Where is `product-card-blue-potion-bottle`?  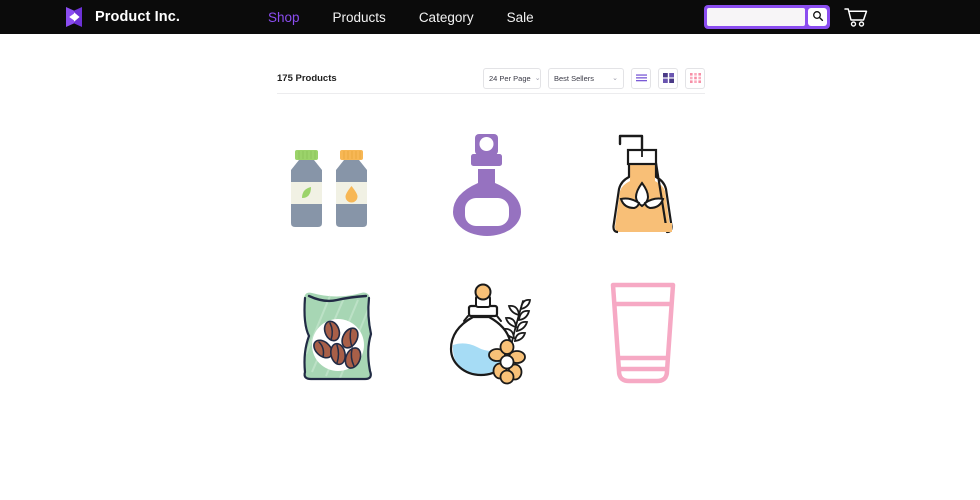 product-card-blue-potion-bottle is located at coordinates (489, 335).